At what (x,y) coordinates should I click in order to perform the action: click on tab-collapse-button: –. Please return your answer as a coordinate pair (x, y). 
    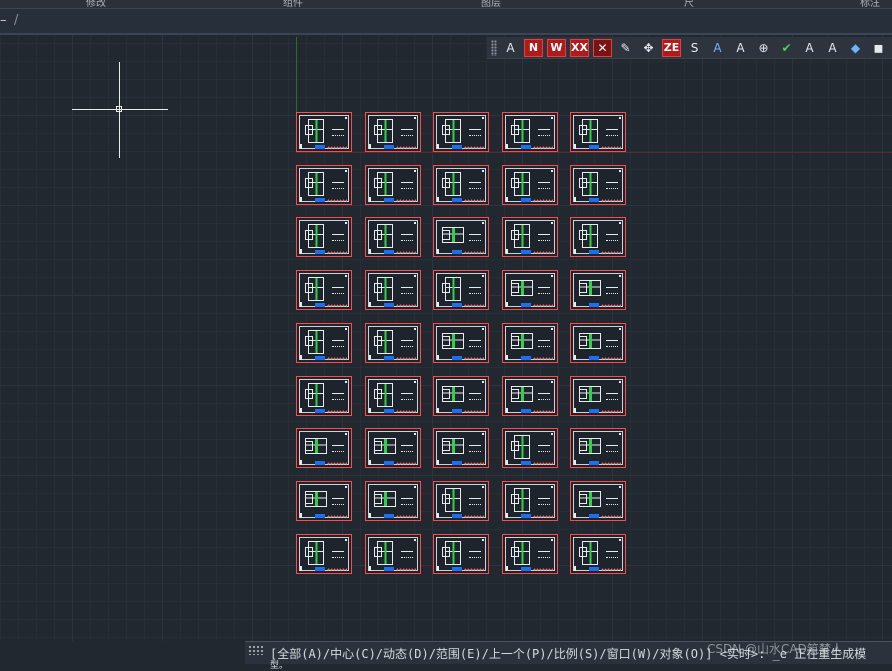
    Looking at the image, I should click on (3, 20).